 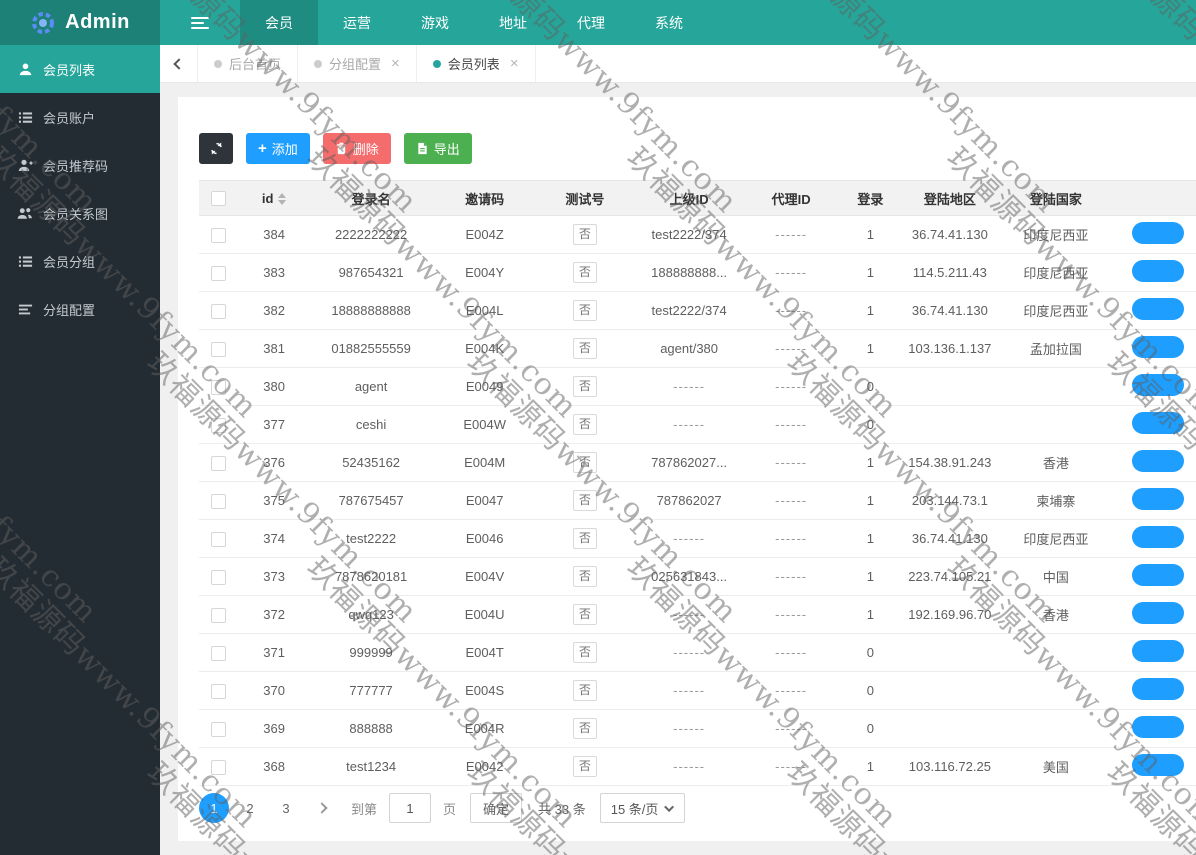 What do you see at coordinates (179, 63) in the screenshot?
I see `tabs-scroll-left-button` at bounding box center [179, 63].